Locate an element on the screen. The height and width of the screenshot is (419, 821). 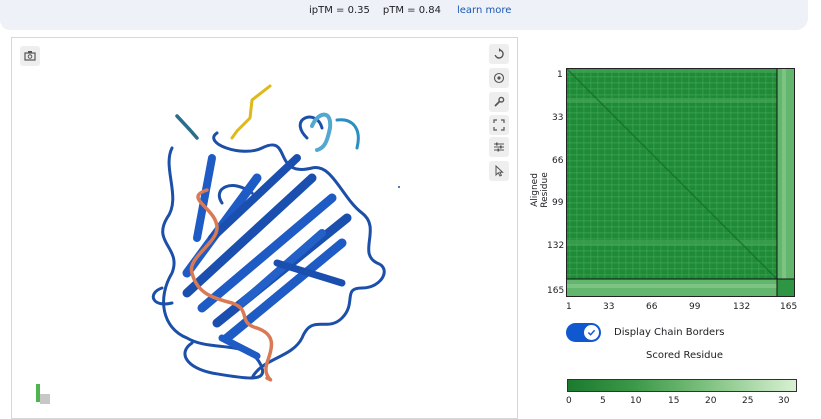
y-tick: 132 is located at coordinates (556, 246).